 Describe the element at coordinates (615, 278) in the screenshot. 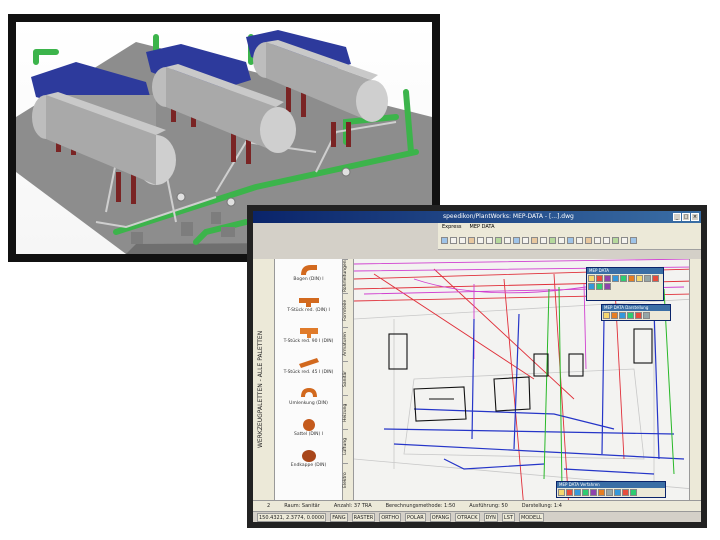

I see `valve-tool-icon` at that location.